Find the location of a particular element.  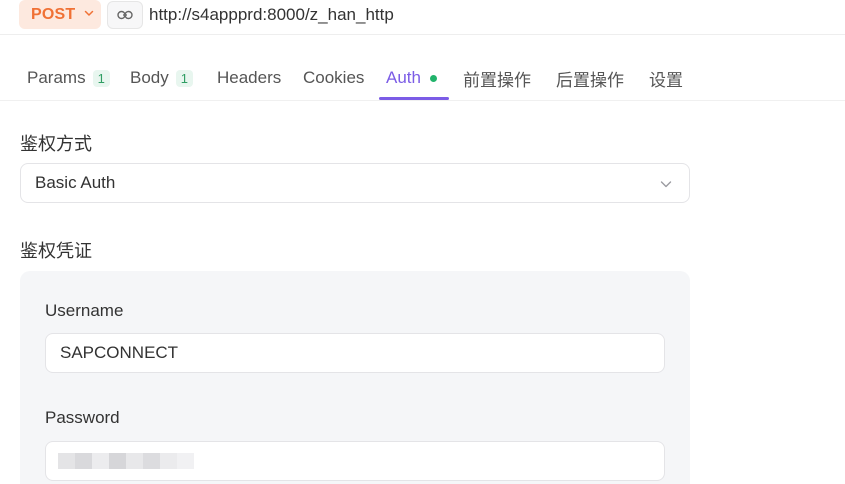

tab-body: Body 1 is located at coordinates (161, 78).